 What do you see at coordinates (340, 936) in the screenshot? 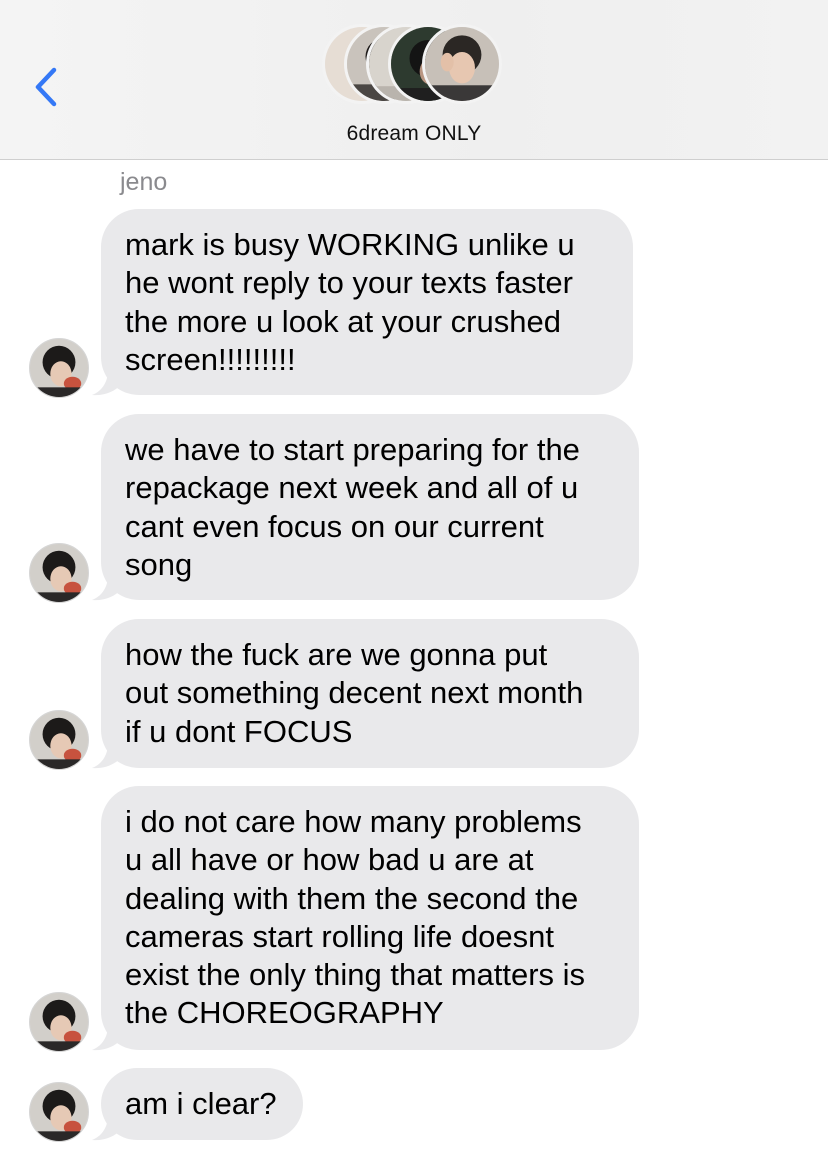
I see `message-line: cameras start rolling life doesnt` at bounding box center [340, 936].